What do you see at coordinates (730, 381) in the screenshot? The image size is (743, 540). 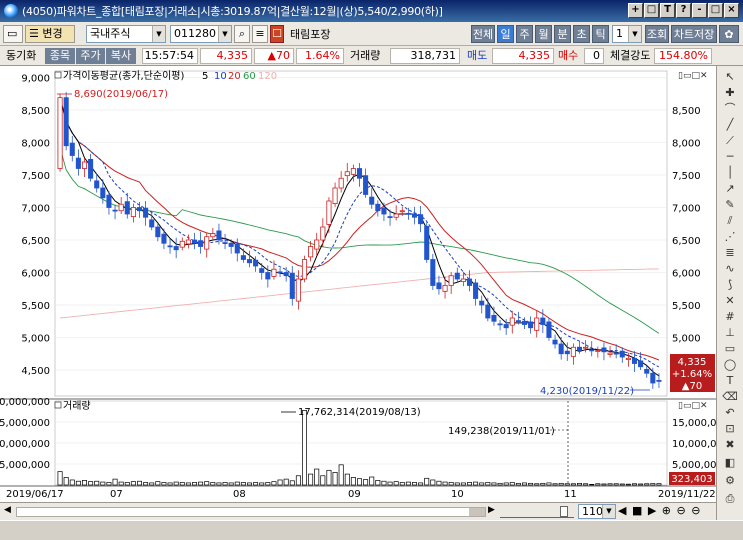 I see `text-icon: T` at bounding box center [730, 381].